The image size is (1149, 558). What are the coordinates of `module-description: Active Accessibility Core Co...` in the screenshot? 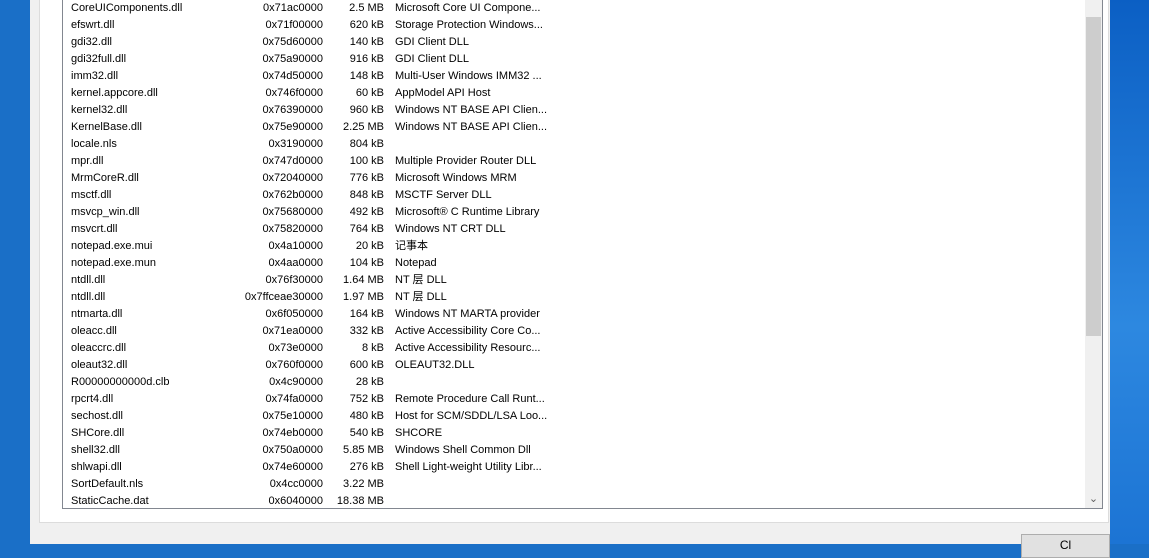 It's located at (468, 331).